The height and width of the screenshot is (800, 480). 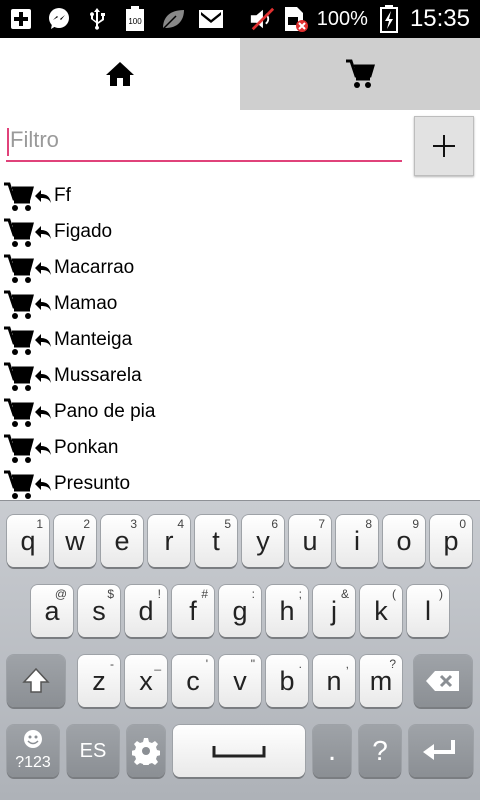 I want to click on question-key: ?, so click(x=380, y=751).